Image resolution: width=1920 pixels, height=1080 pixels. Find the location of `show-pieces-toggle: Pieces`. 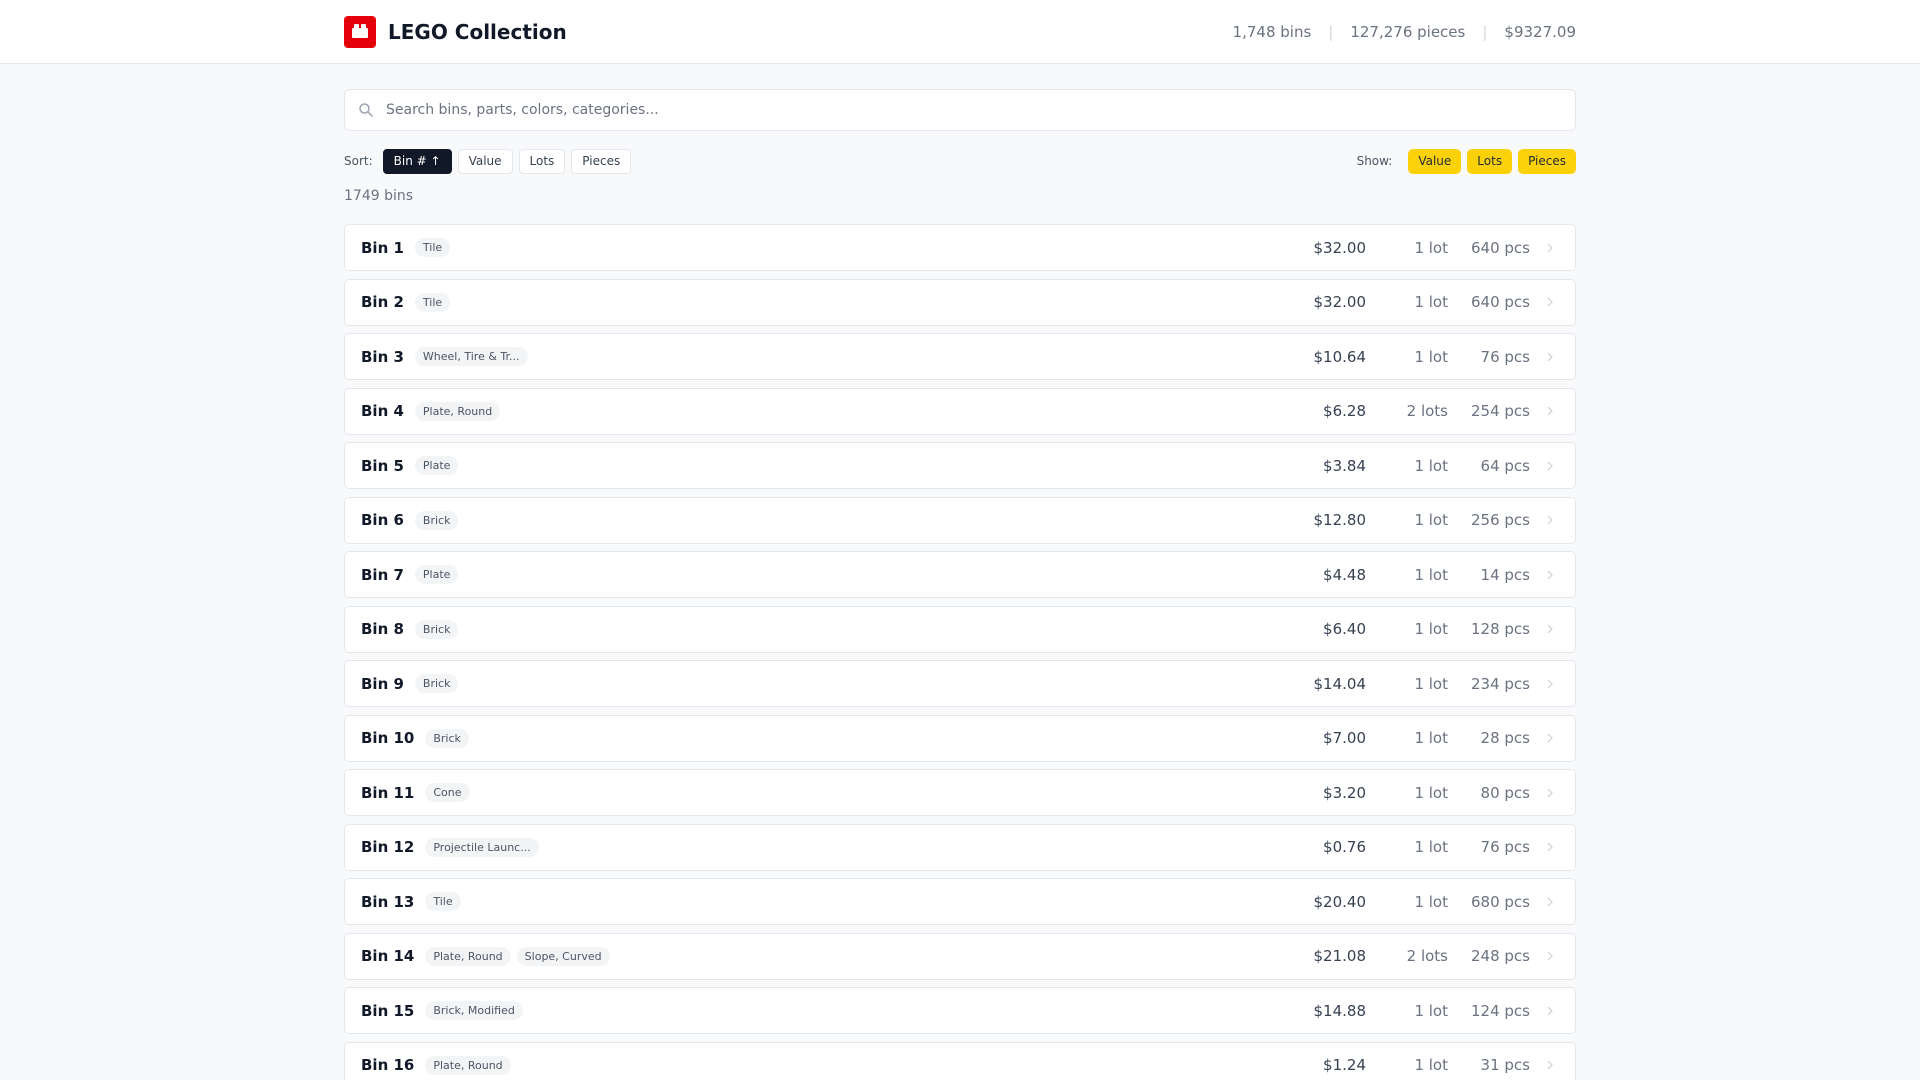

show-pieces-toggle: Pieces is located at coordinates (1547, 161).